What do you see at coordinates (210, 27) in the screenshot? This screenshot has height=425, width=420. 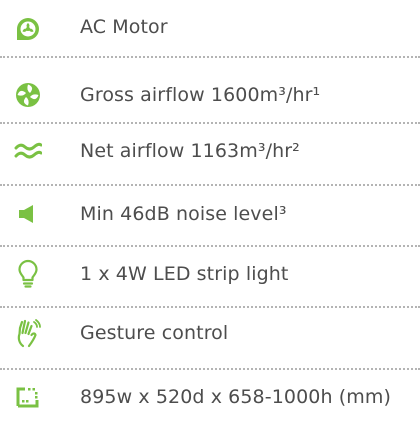 I see `feature-row-ac-motor: AC Motor` at bounding box center [210, 27].